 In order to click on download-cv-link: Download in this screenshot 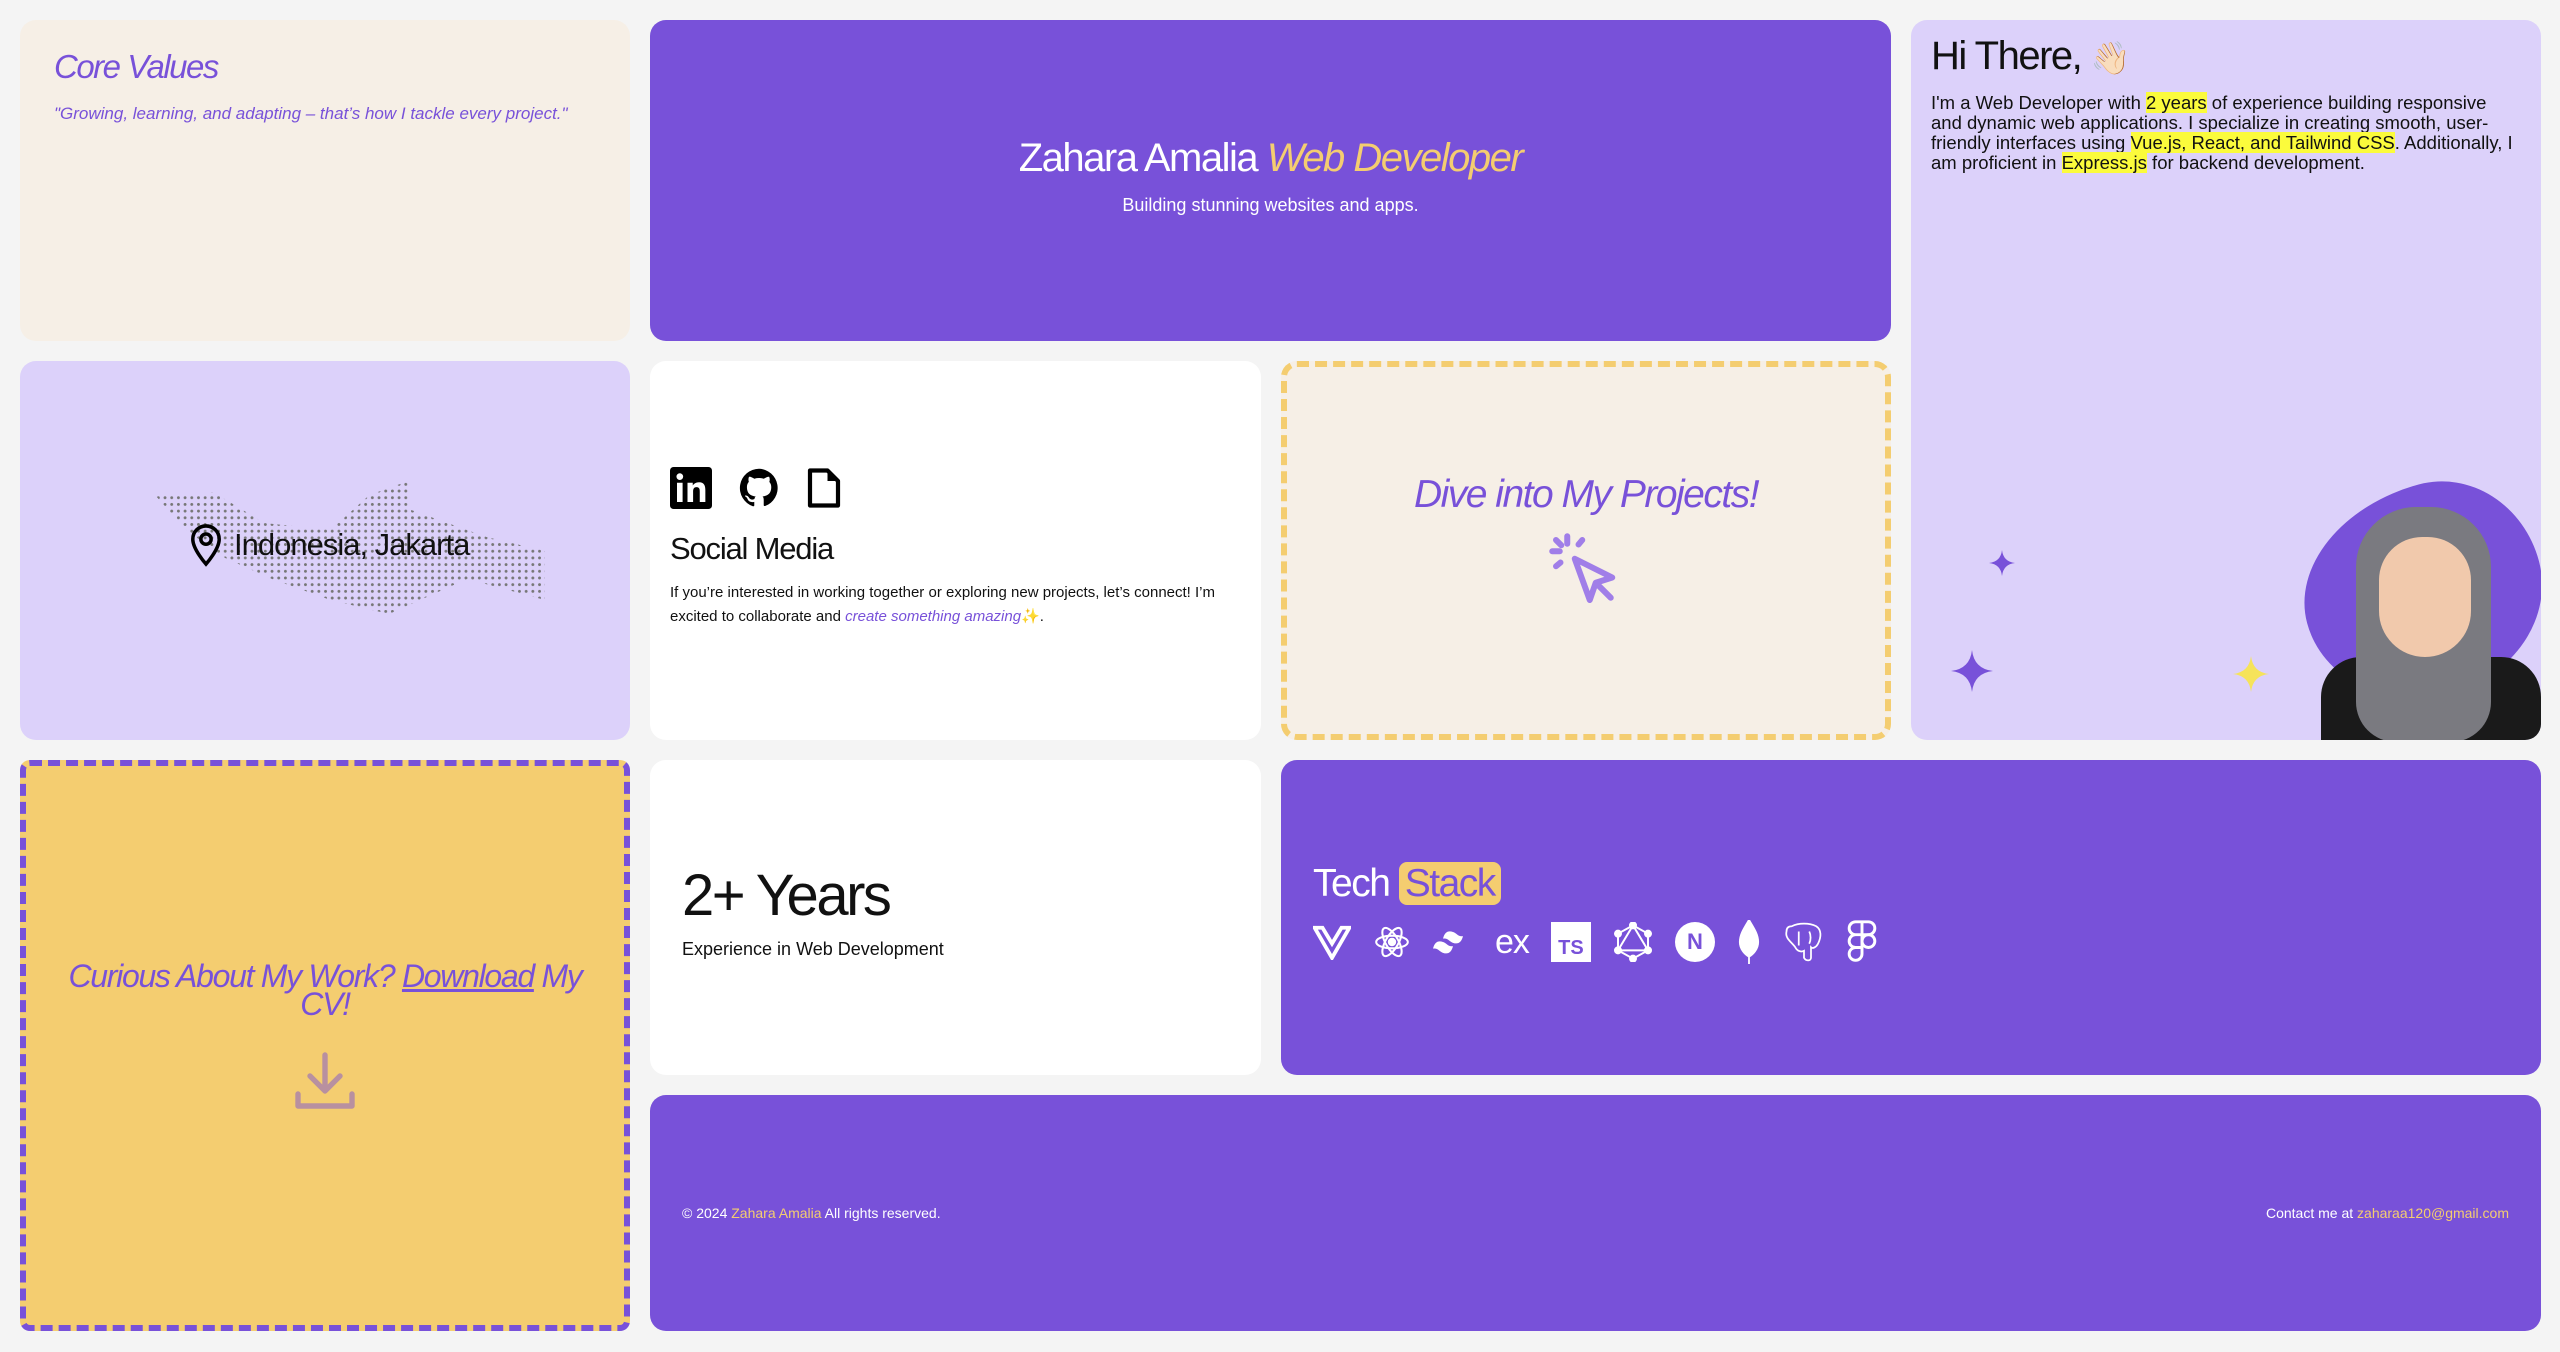, I will do `click(468, 976)`.